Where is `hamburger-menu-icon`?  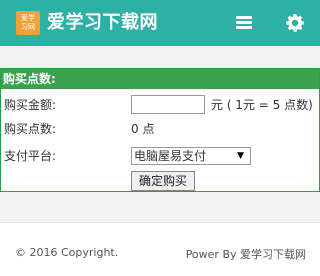 hamburger-menu-icon is located at coordinates (244, 23).